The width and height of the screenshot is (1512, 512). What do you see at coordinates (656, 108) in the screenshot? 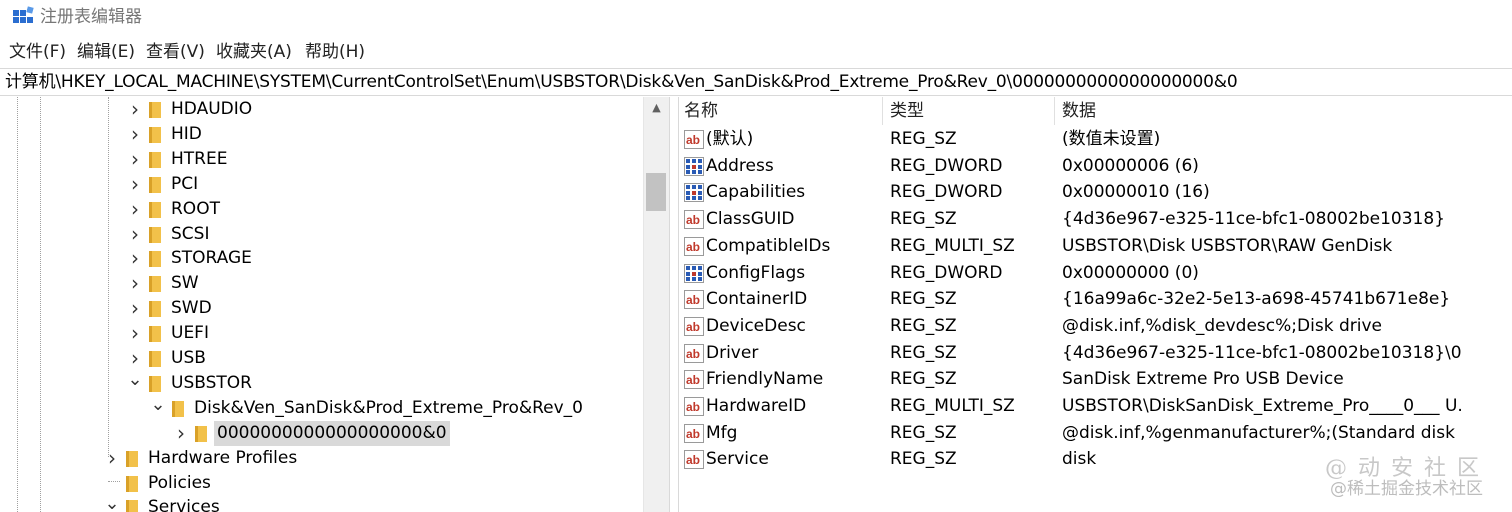
I see `scroll-up-arrow-icon: ▲` at bounding box center [656, 108].